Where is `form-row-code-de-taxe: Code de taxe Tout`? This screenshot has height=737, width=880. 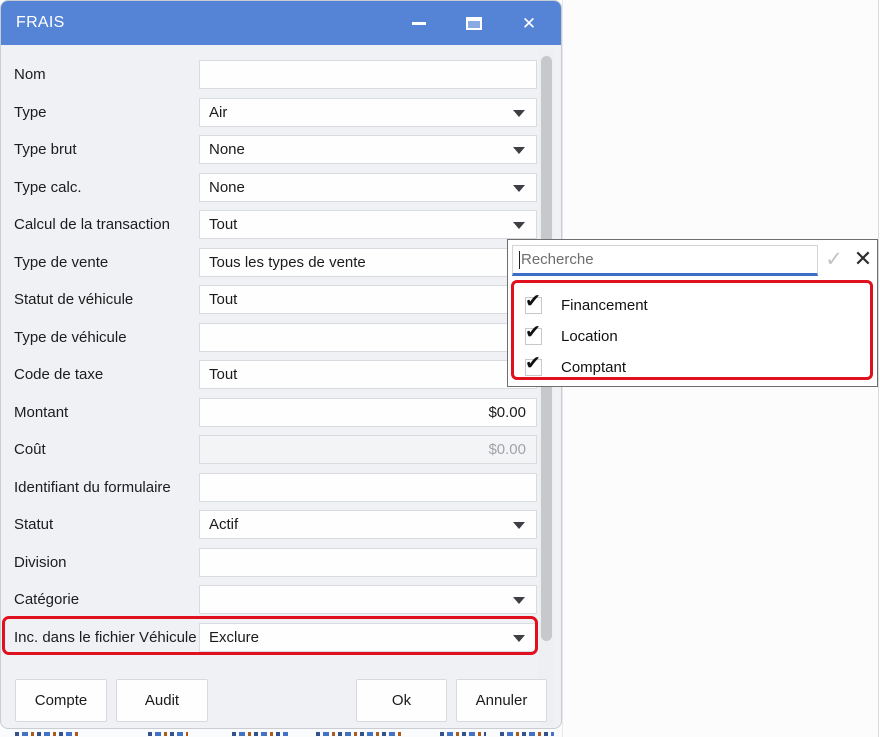
form-row-code-de-taxe: Code de taxe Tout is located at coordinates (269, 374).